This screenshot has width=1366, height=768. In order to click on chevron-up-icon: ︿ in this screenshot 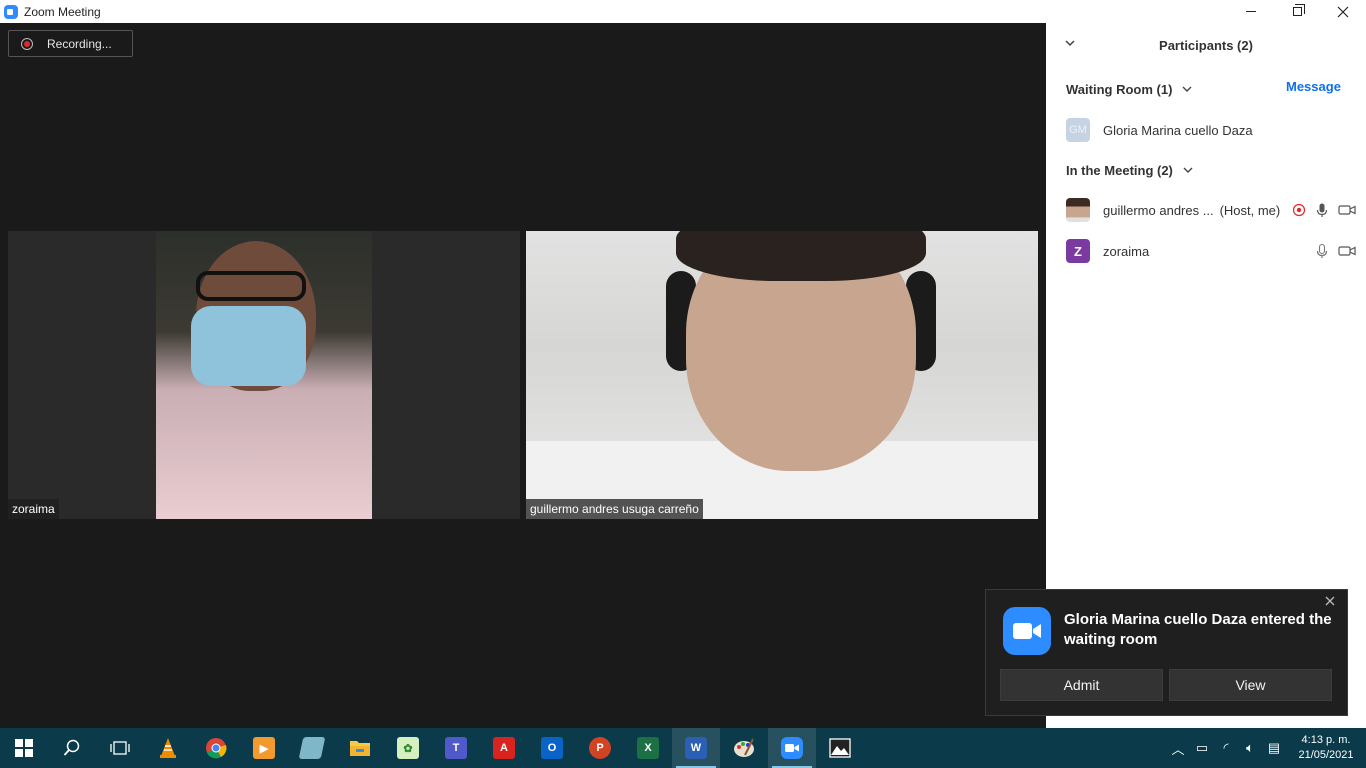, I will do `click(1178, 748)`.